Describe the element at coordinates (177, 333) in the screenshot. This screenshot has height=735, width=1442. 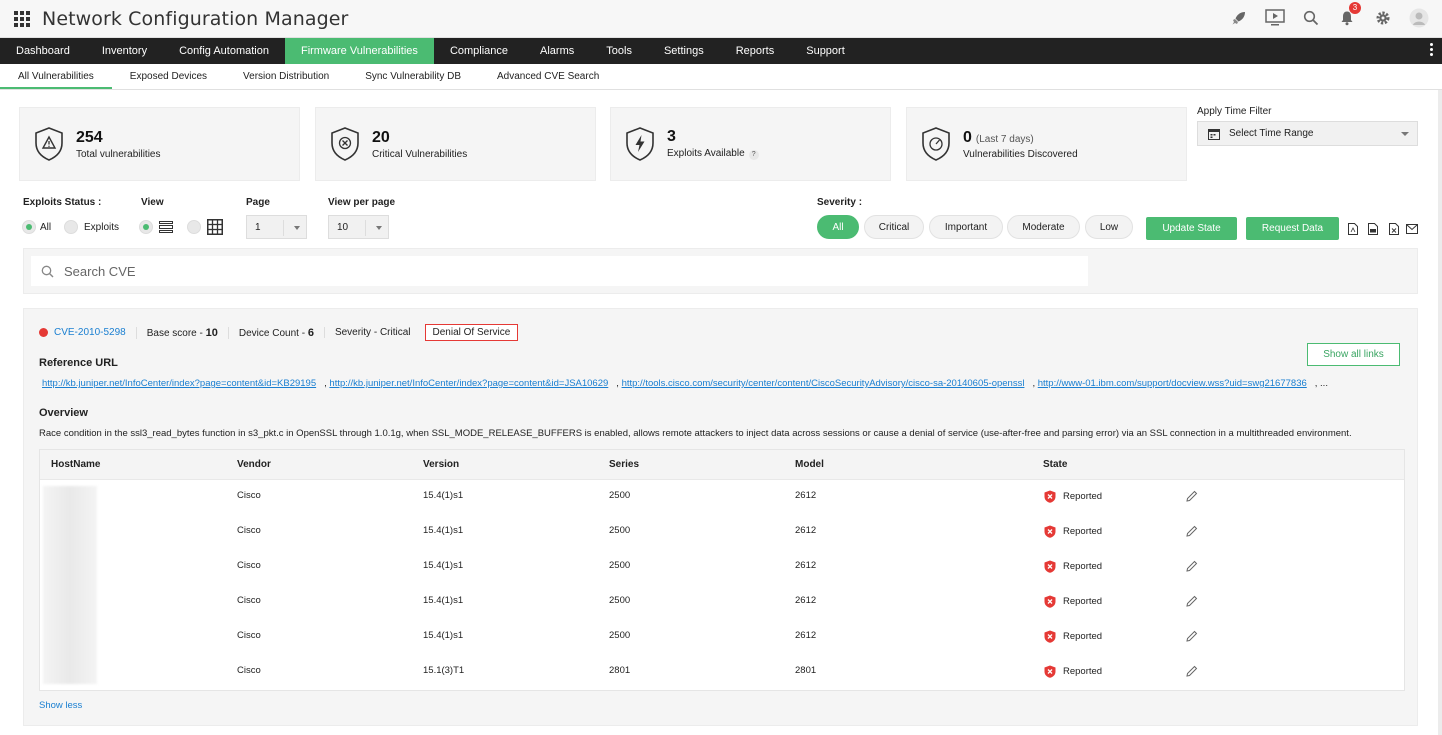
I see `base-score: Base score - 10` at that location.